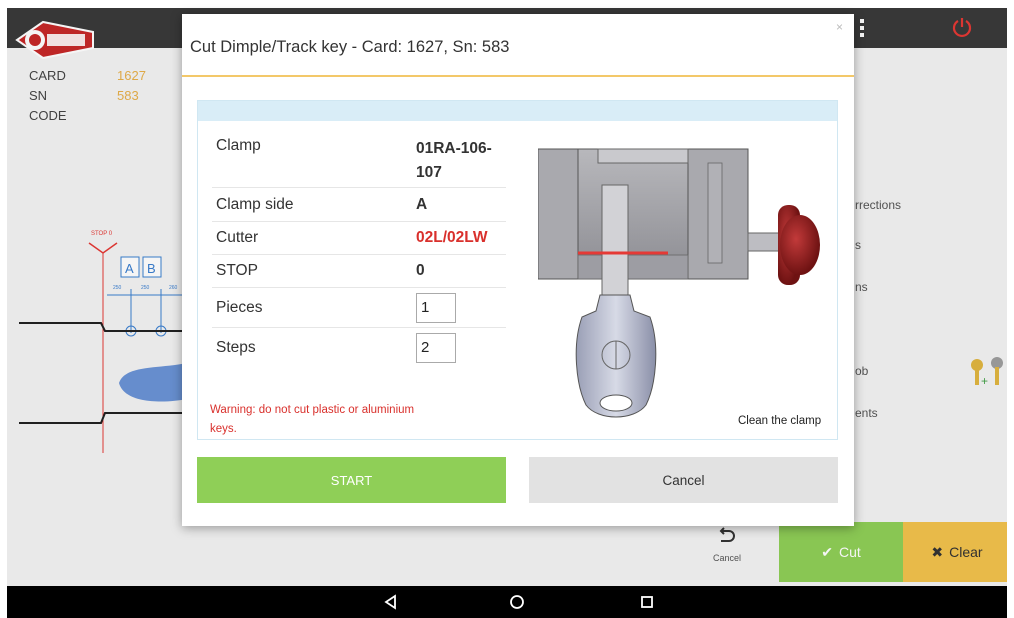 The height and width of the screenshot is (618, 1014). I want to click on param-row-stop: STOP 0, so click(359, 270).